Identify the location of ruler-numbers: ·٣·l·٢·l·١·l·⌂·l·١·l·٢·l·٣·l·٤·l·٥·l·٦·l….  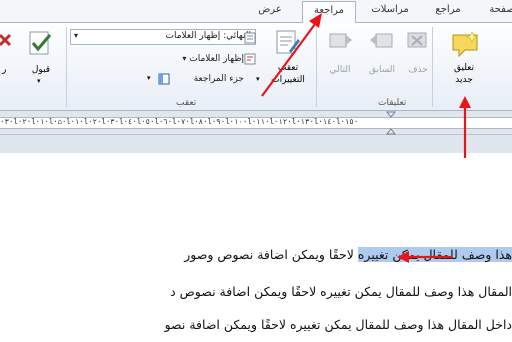
(179, 121).